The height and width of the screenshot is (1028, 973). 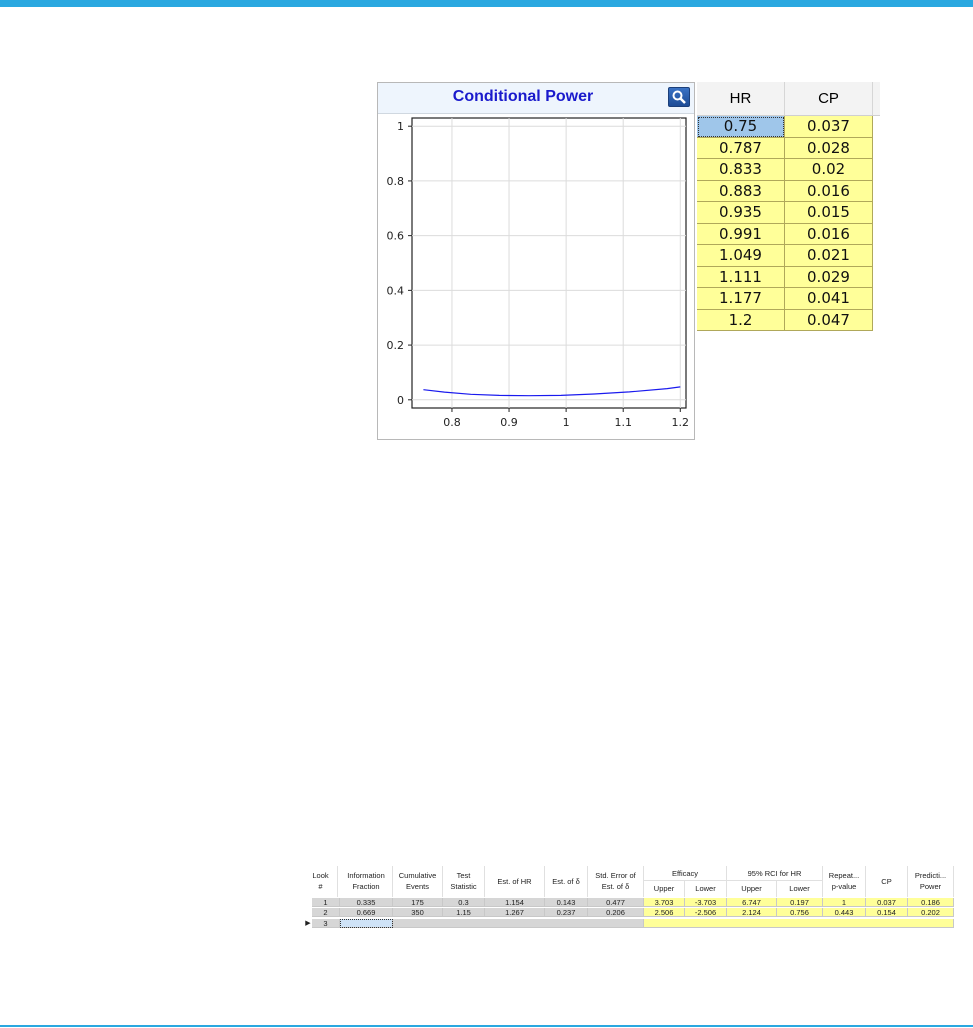 I want to click on cell-predictive-power: 0.202, so click(x=931, y=912).